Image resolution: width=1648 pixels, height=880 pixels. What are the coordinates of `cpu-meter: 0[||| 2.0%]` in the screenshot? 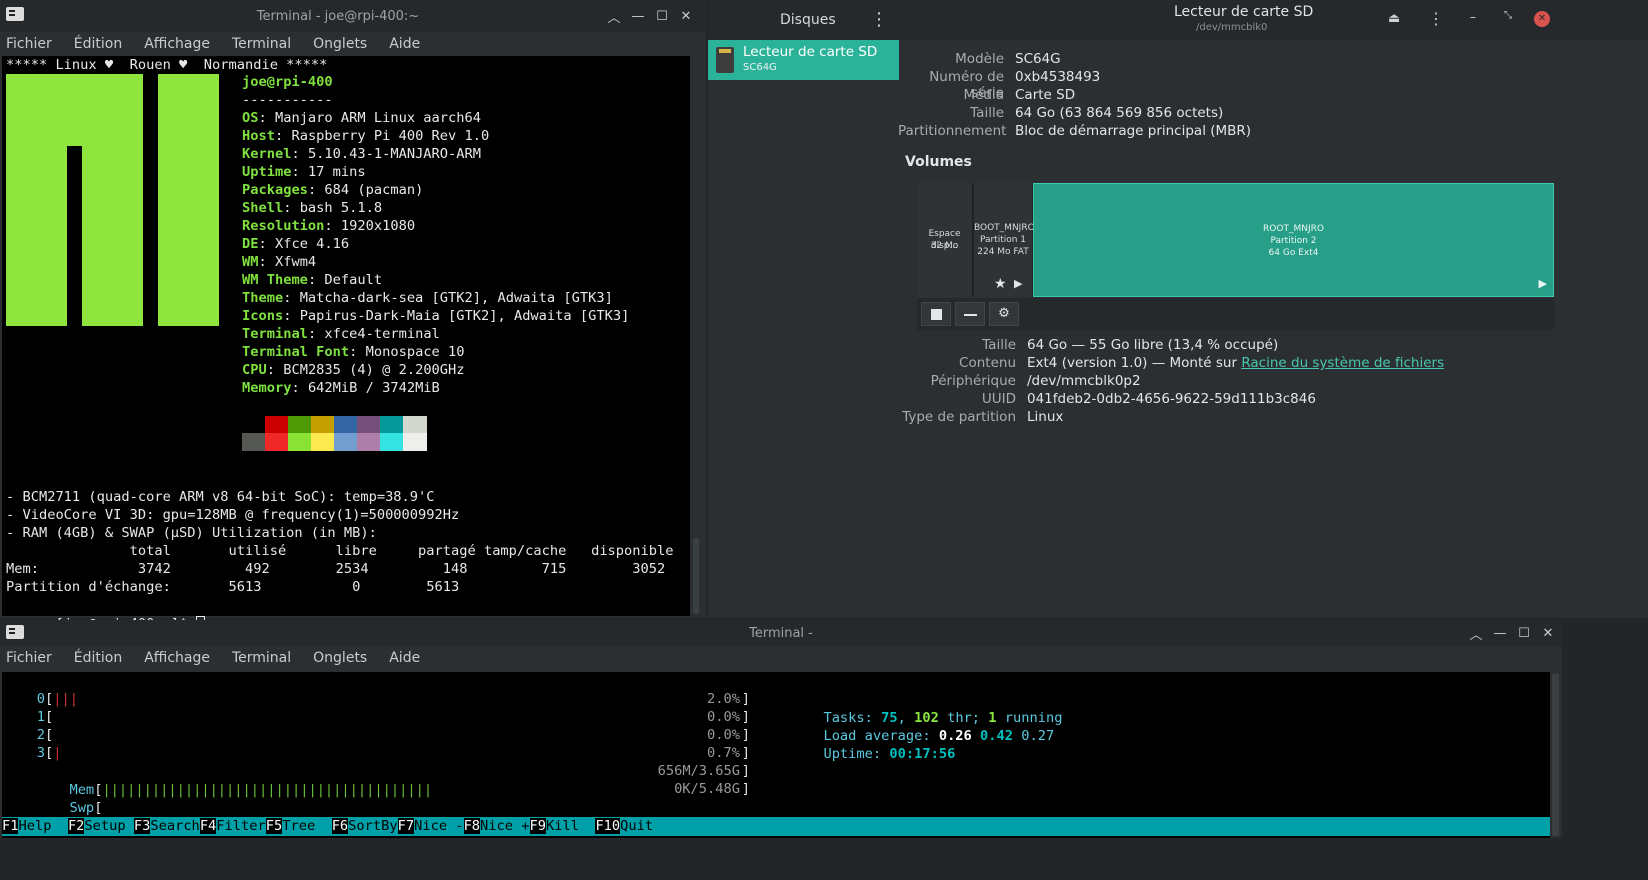 It's located at (385, 699).